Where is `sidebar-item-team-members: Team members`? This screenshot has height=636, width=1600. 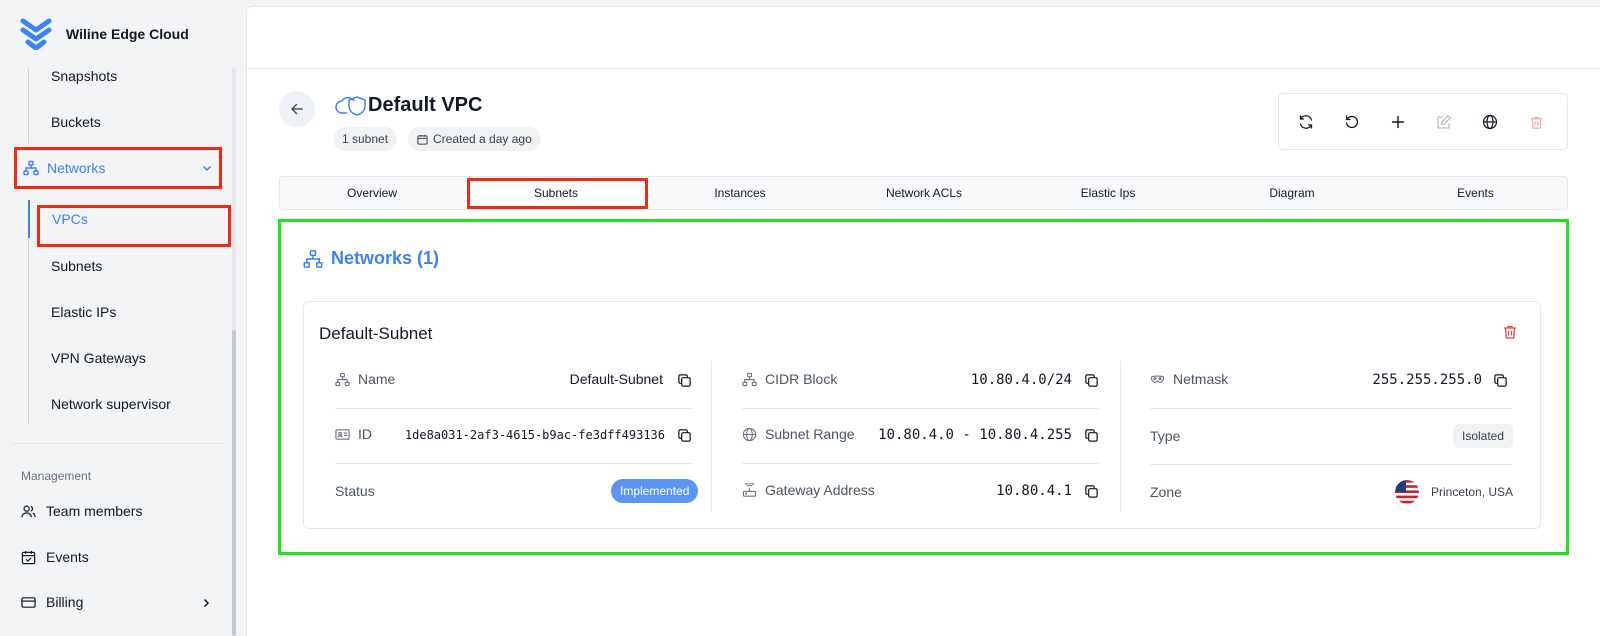 sidebar-item-team-members: Team members is located at coordinates (81, 511).